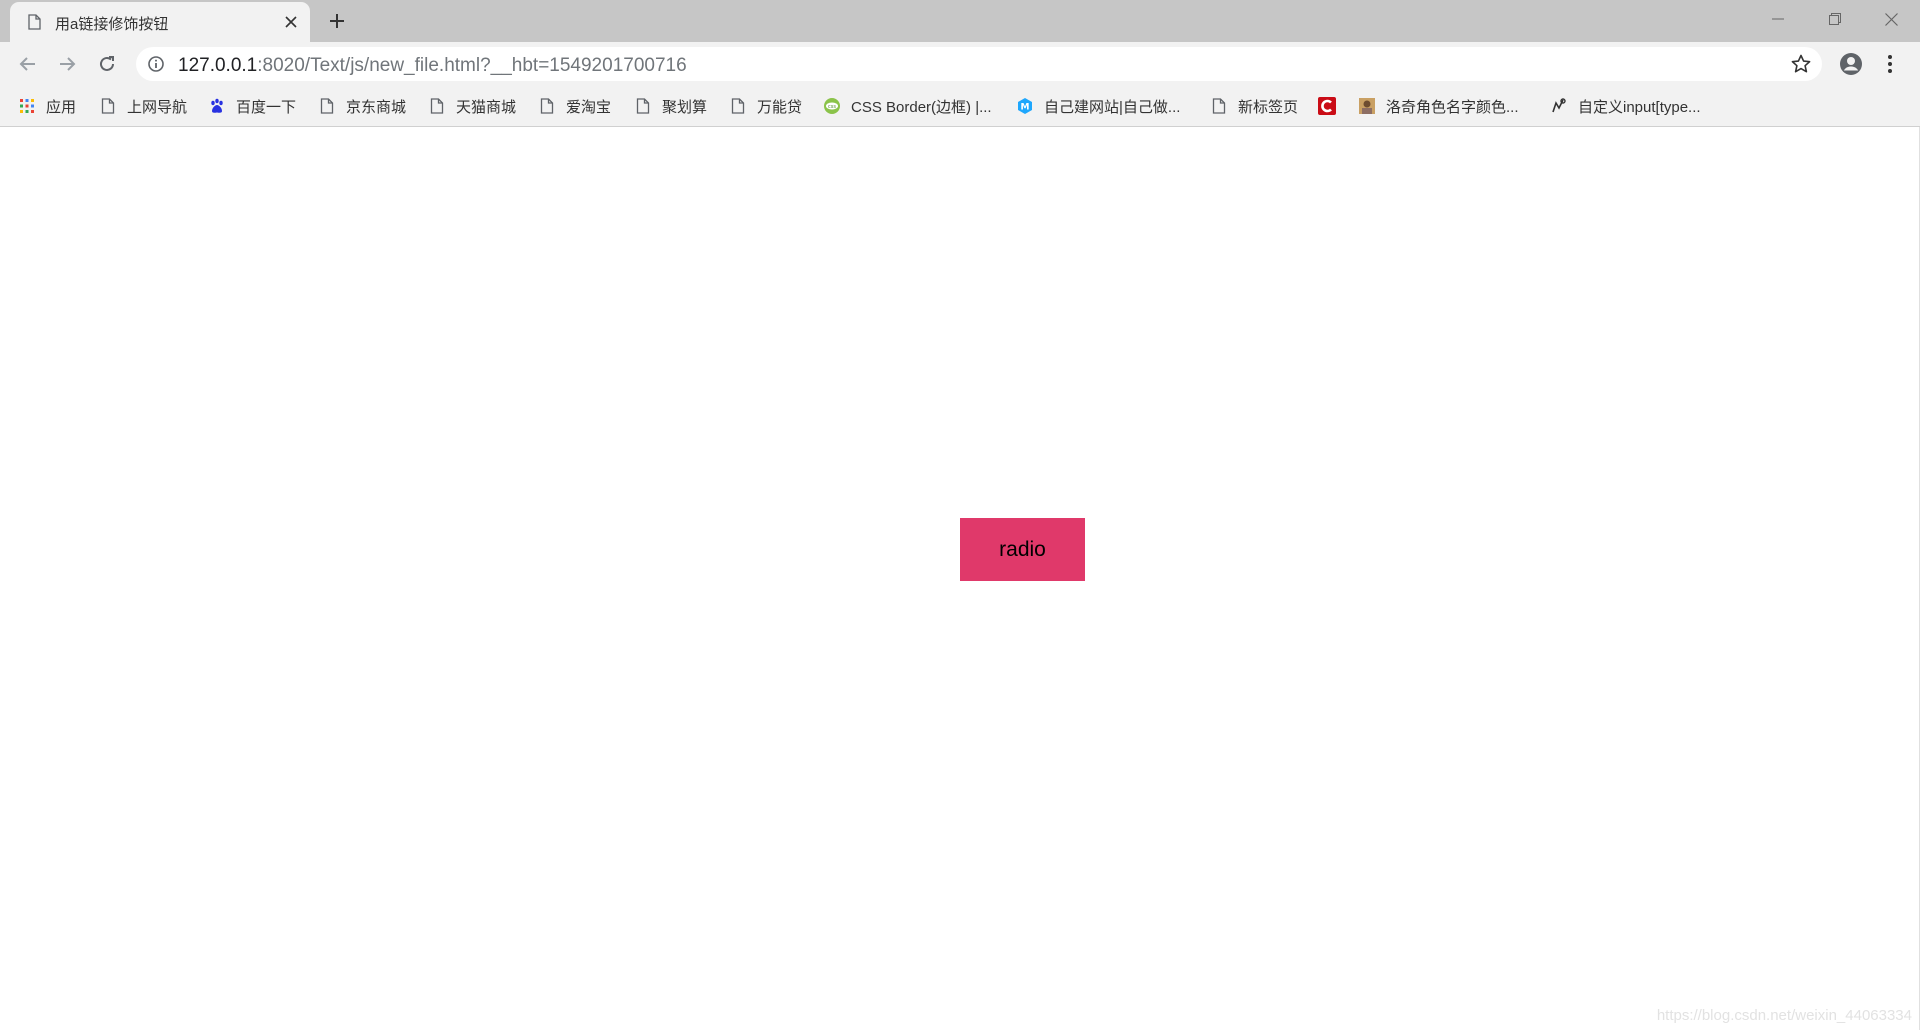  Describe the element at coordinates (685, 107) in the screenshot. I see `bookmark-label: 聚划算` at that location.